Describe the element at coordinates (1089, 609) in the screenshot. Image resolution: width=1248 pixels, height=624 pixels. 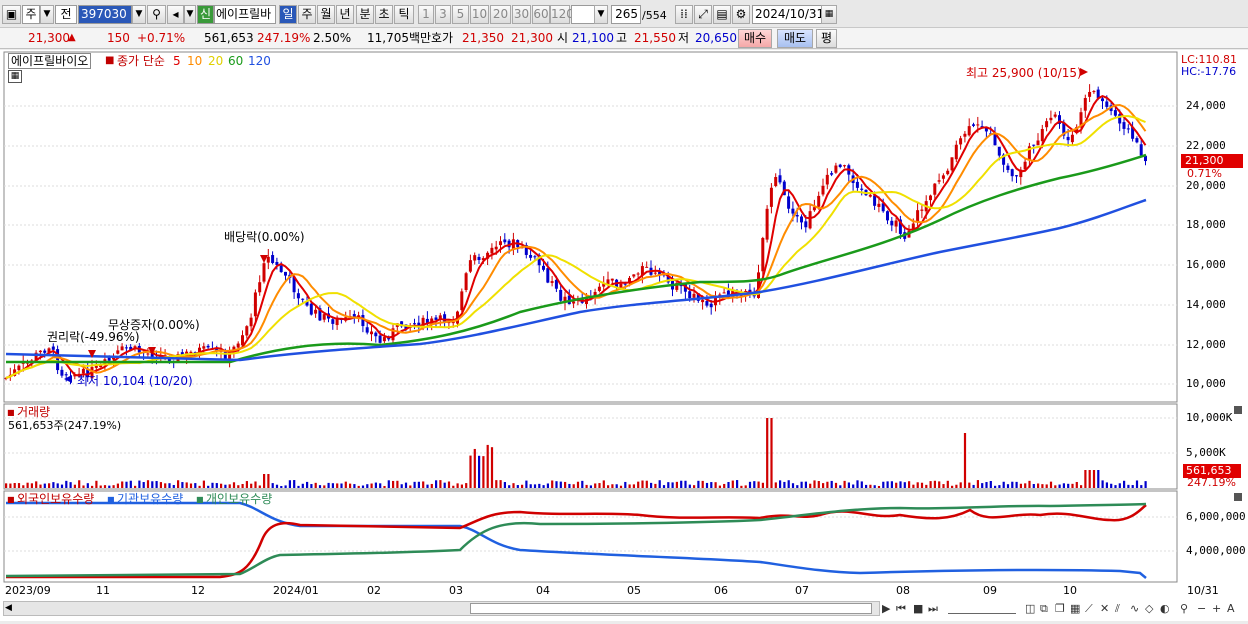
I see `line-tool-icon: ⟋` at that location.